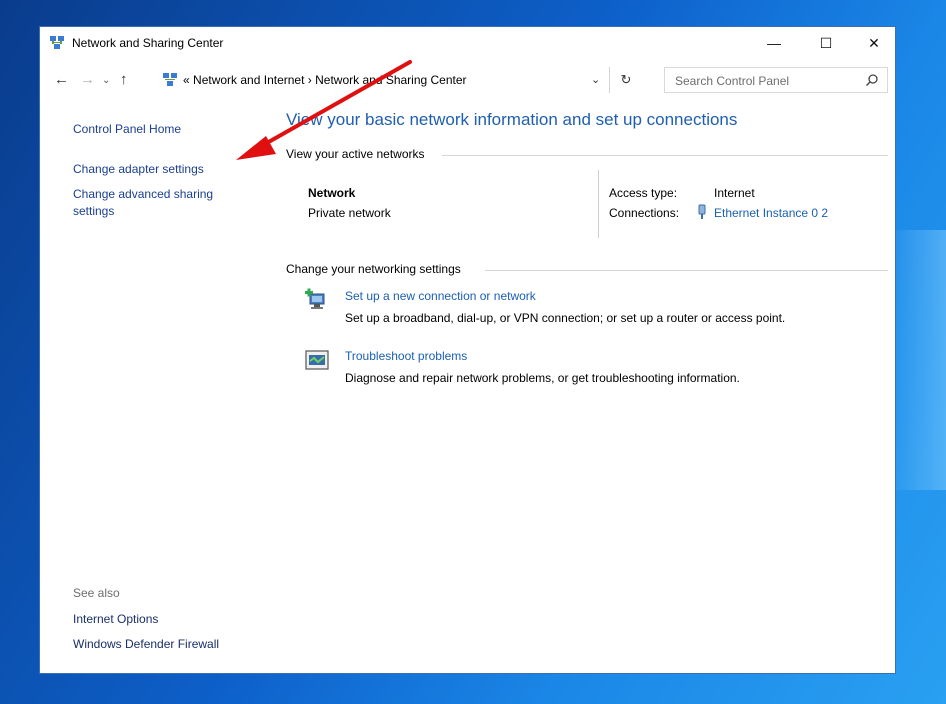 The image size is (946, 704). Describe the element at coordinates (872, 80) in the screenshot. I see `search-icon` at that location.